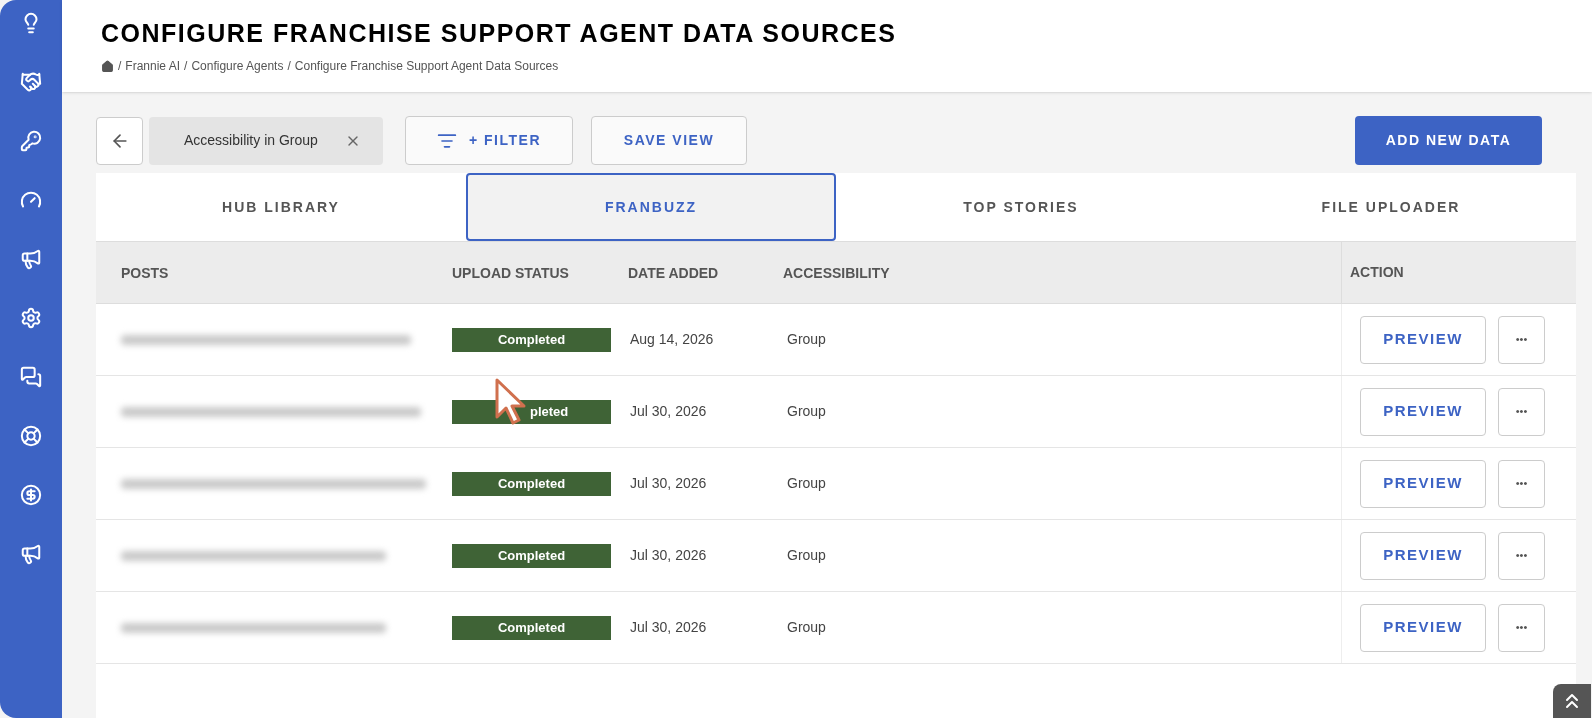  I want to click on breadcrumb-link: Configure Agents, so click(237, 66).